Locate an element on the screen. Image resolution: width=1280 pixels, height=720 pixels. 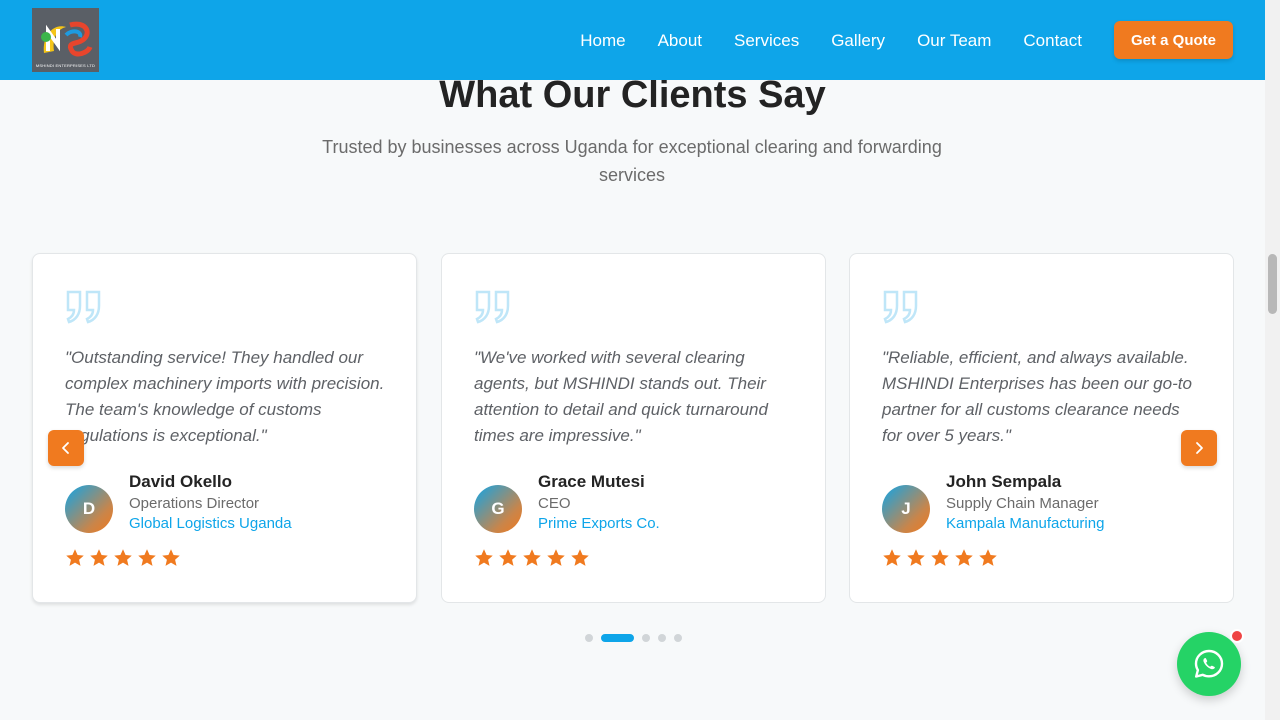
nav-contact: Contact is located at coordinates (1052, 40).